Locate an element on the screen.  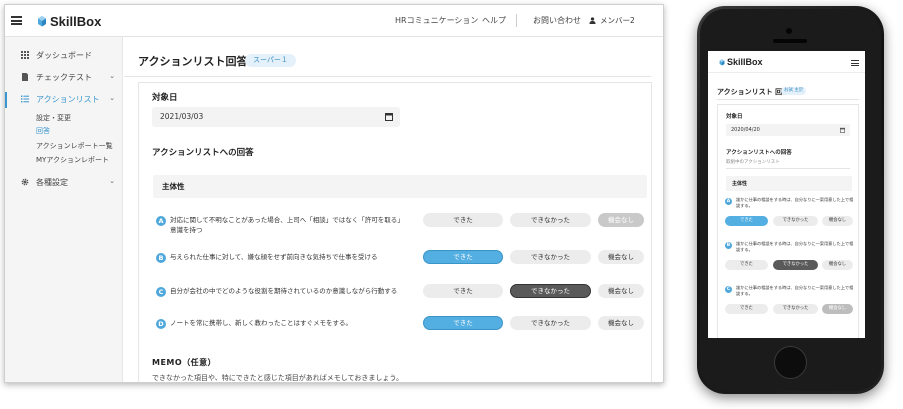
sidebar-item-action-list: アクションリスト ⌄ is located at coordinates (64, 100).